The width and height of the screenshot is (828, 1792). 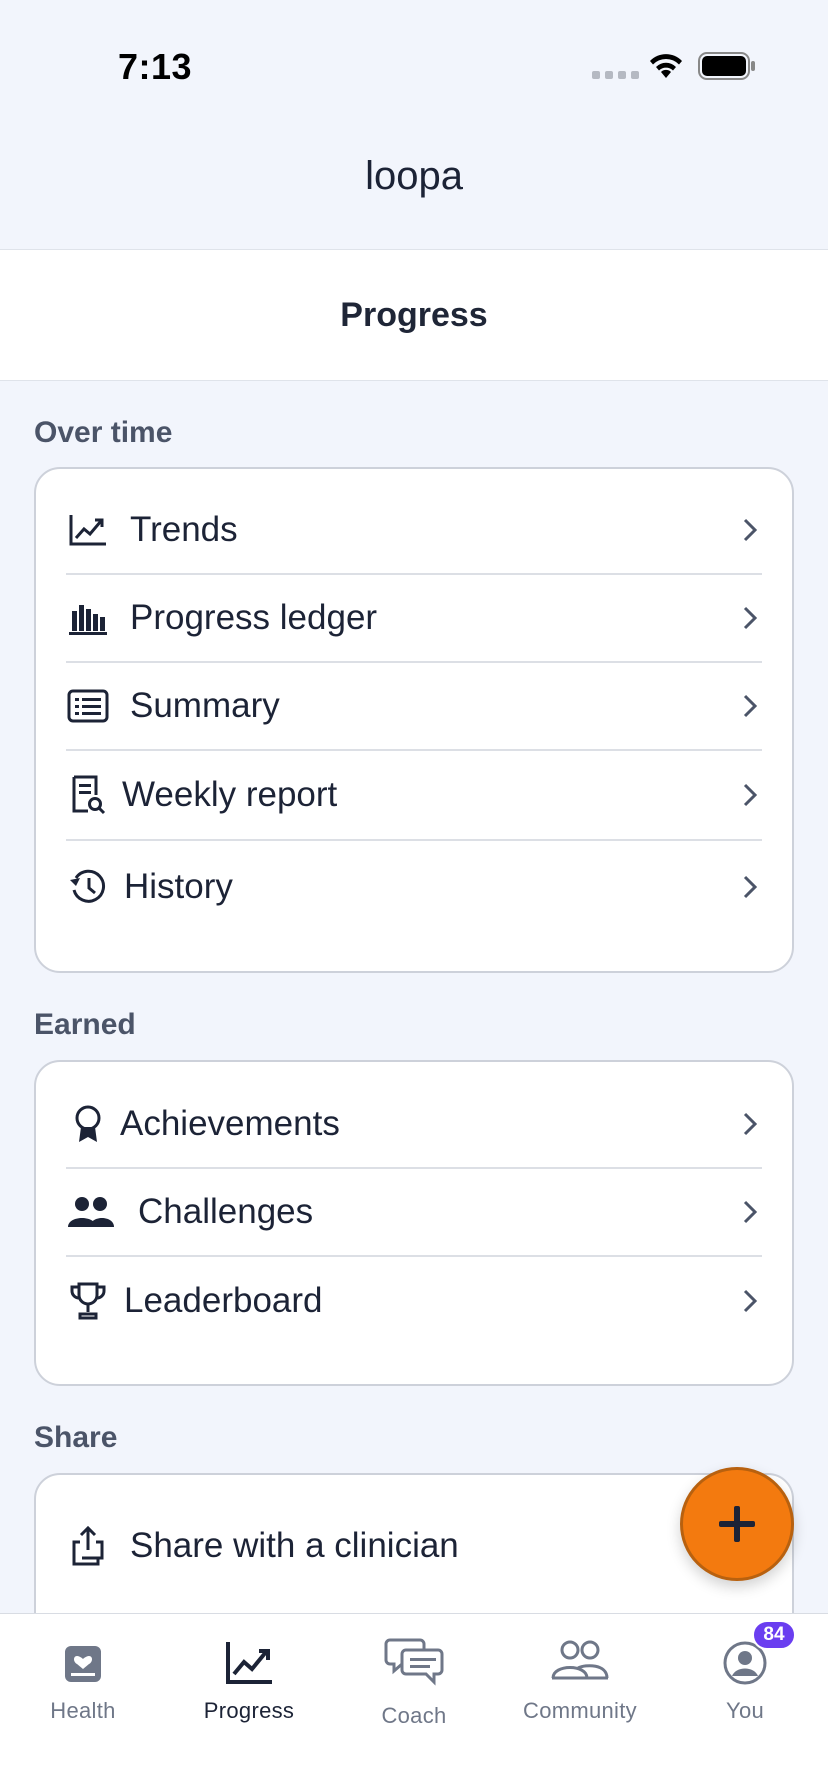 I want to click on list-item-label: Share with a clinician, so click(x=294, y=1545).